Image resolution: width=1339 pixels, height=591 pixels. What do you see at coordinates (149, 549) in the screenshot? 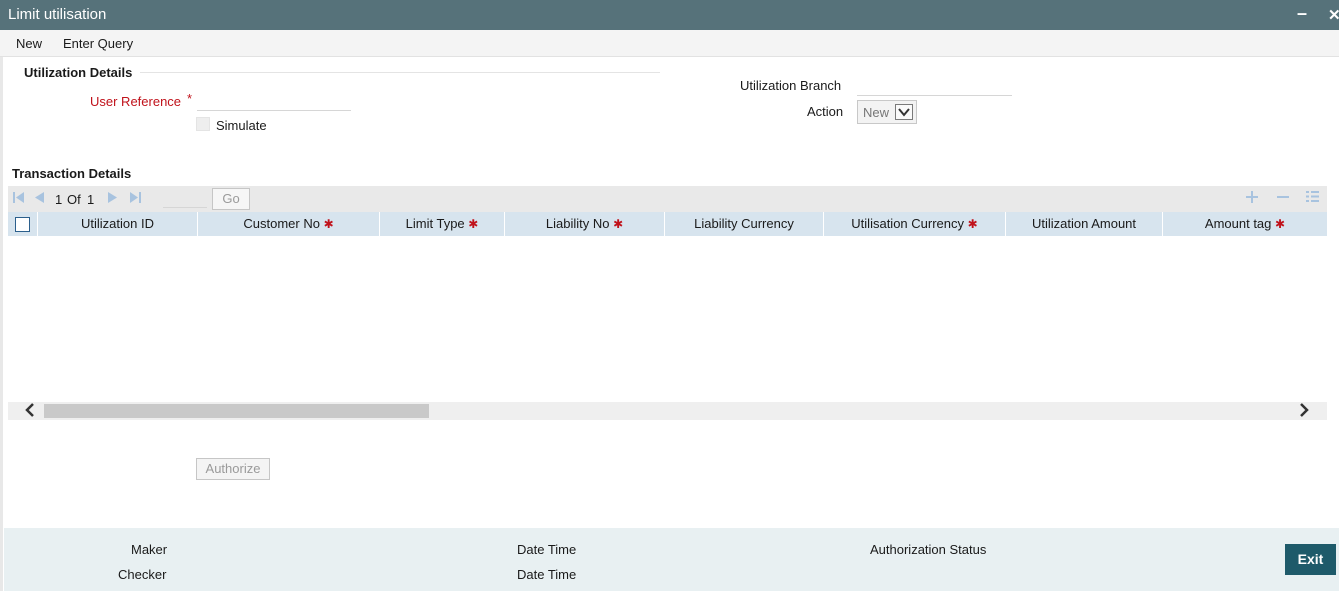
I see `maker-label: Maker` at bounding box center [149, 549].